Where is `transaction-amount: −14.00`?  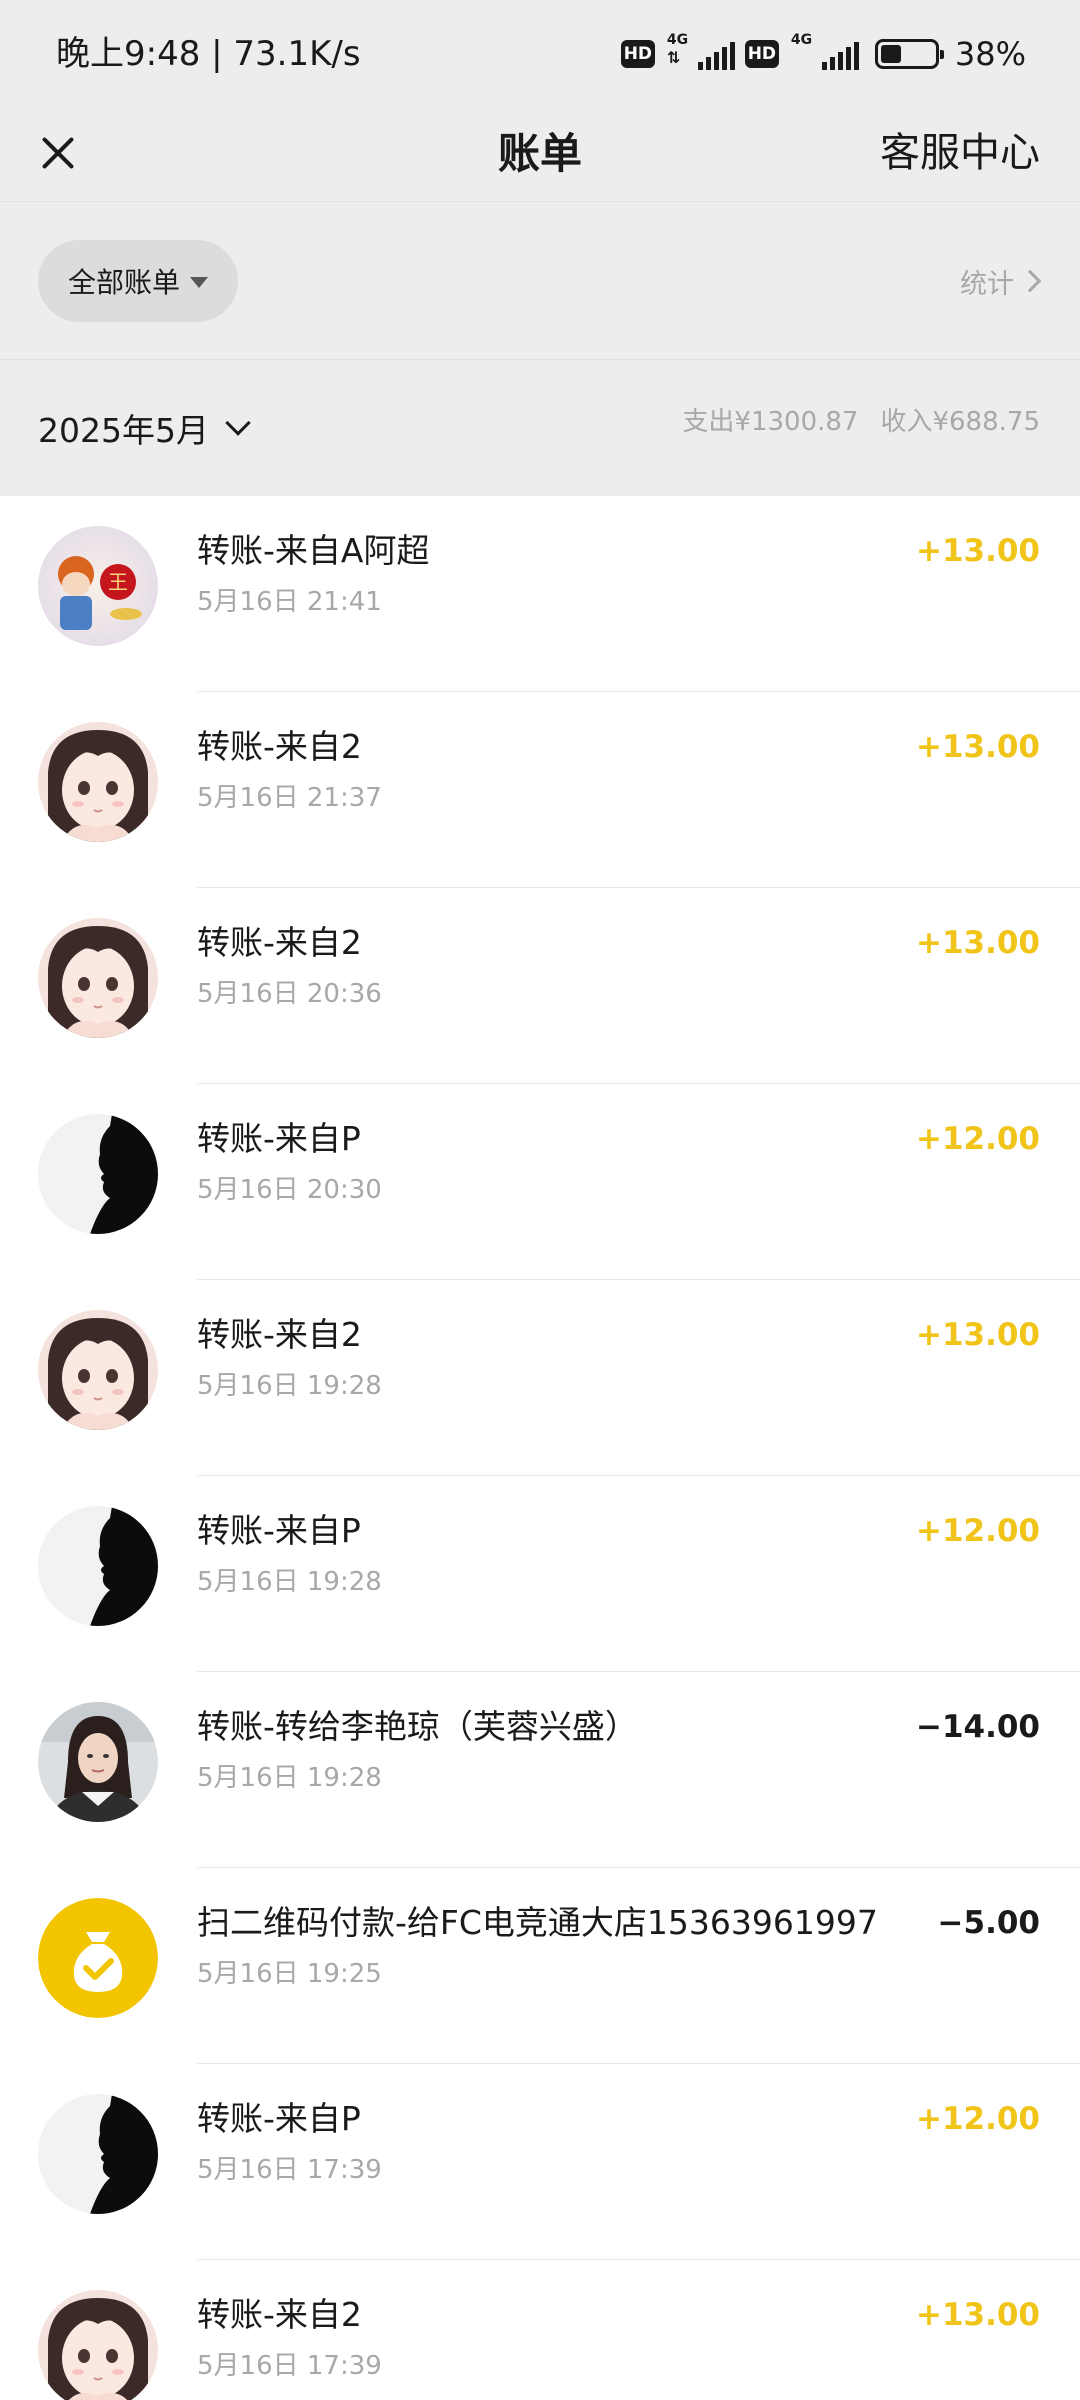
transaction-amount: −14.00 is located at coordinates (977, 1727).